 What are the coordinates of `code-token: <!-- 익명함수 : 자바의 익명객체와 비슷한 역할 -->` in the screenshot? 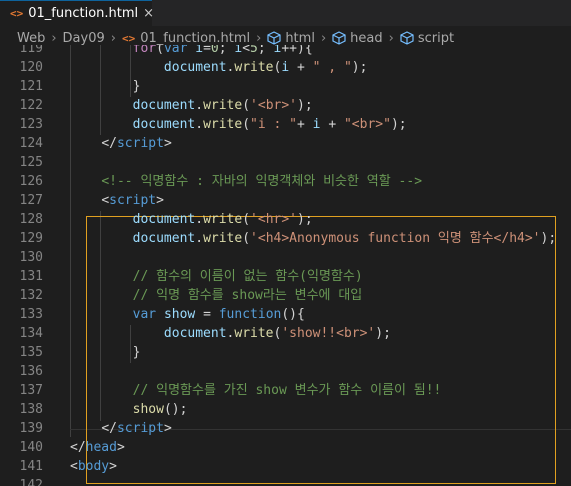 It's located at (262, 181).